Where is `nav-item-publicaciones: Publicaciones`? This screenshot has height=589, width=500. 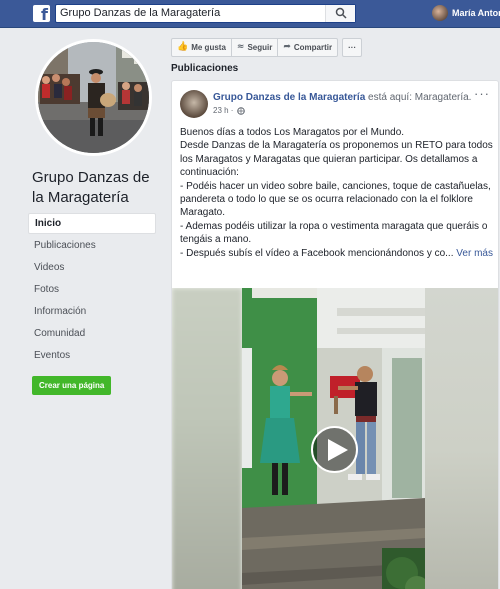 nav-item-publicaciones: Publicaciones is located at coordinates (92, 245).